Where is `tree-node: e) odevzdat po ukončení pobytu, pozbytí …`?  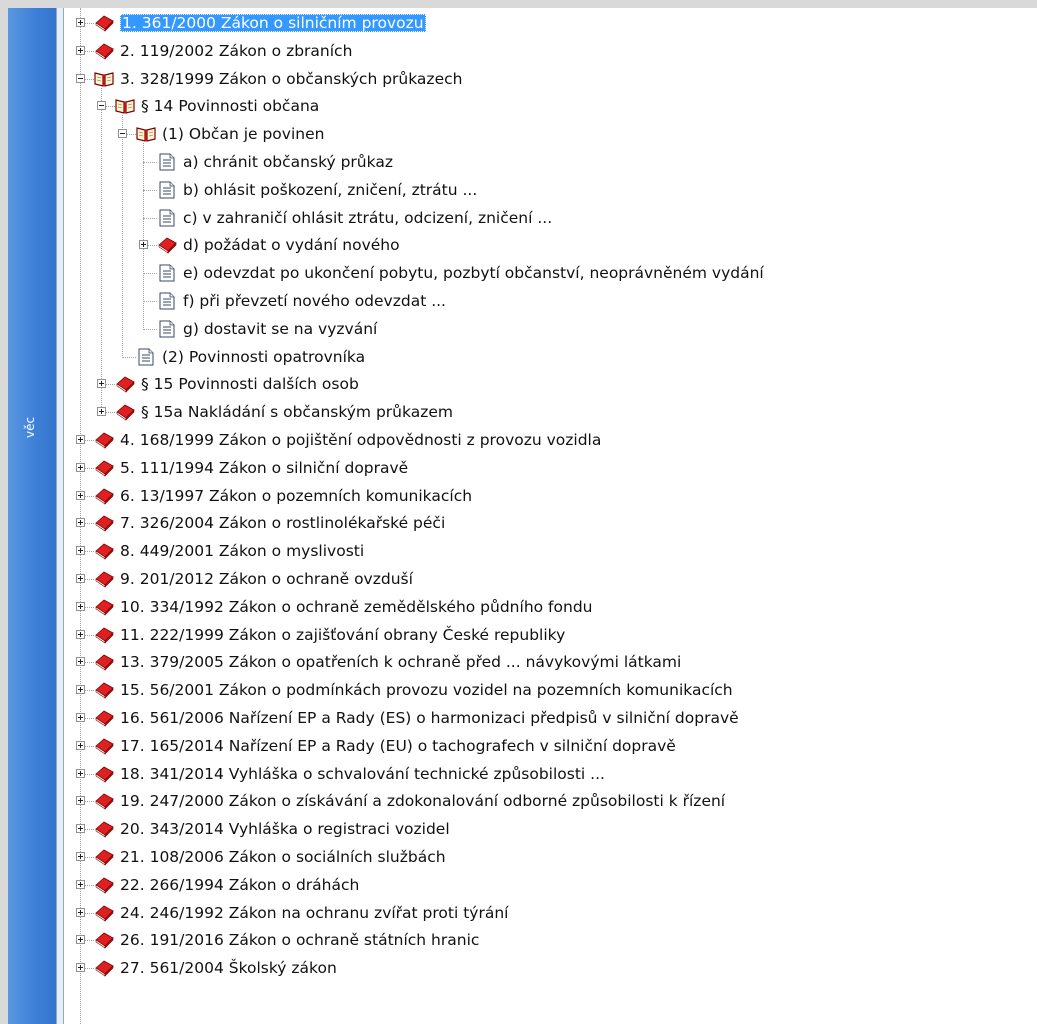 tree-node: e) odevzdat po ukončení pobytu, pozbytí … is located at coordinates (550, 273).